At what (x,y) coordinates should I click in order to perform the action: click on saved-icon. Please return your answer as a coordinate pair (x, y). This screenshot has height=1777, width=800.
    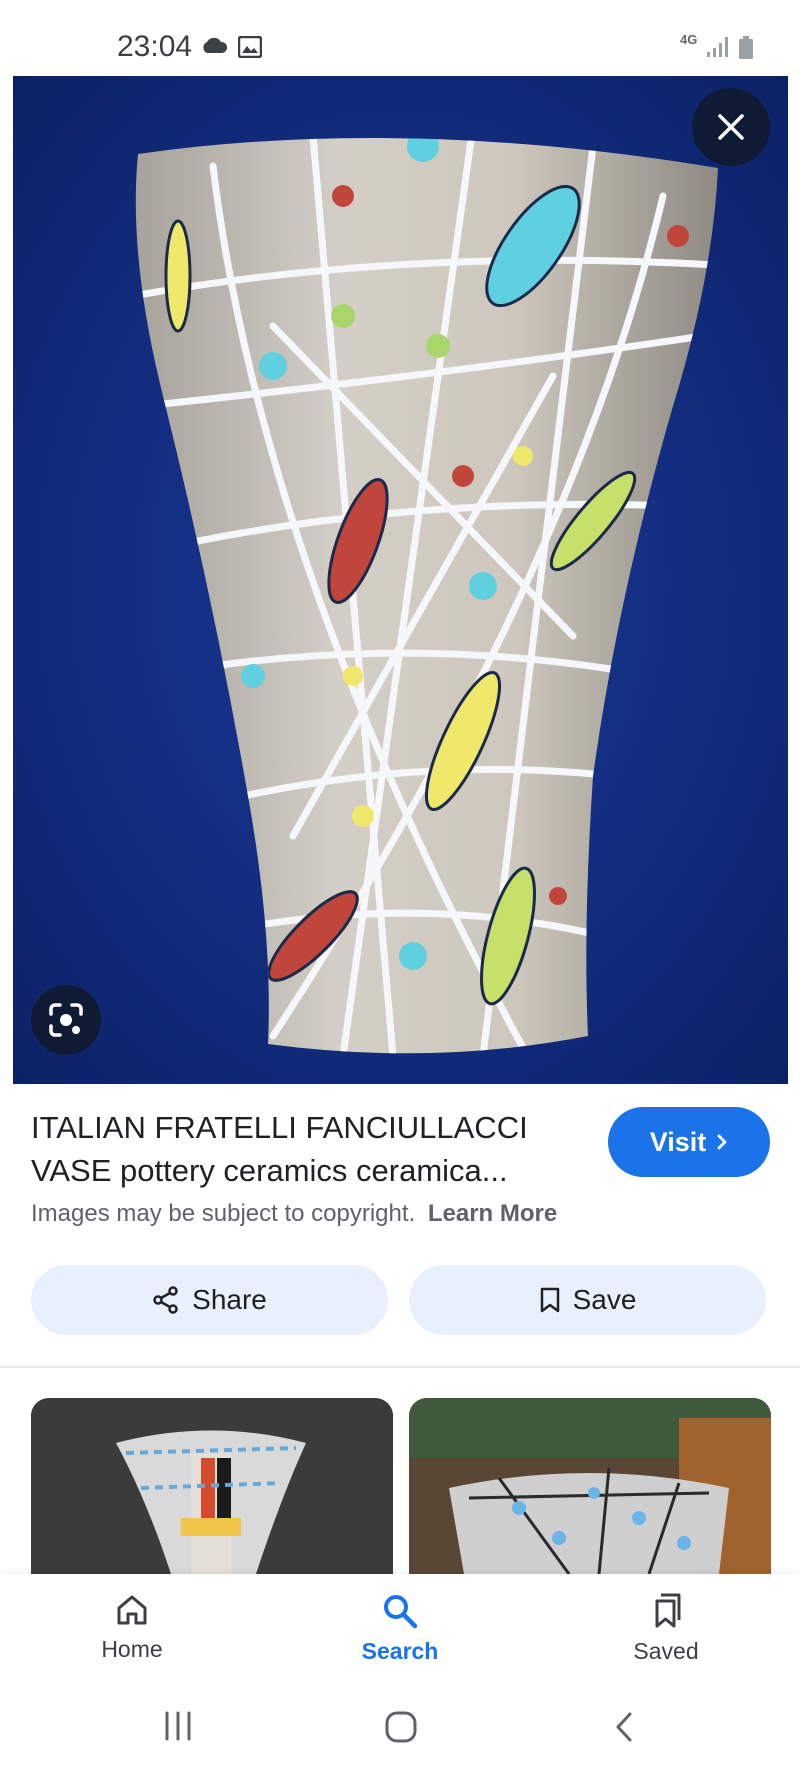
    Looking at the image, I should click on (668, 1610).